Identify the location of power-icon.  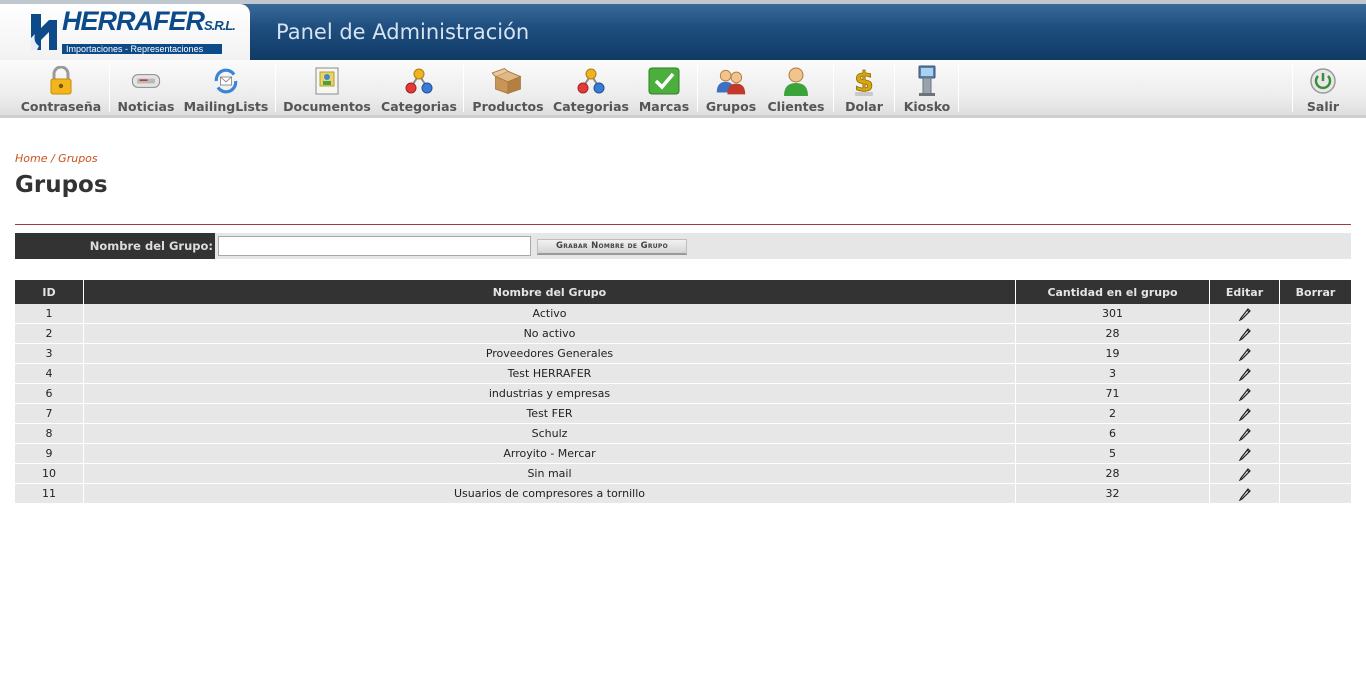
(1323, 81).